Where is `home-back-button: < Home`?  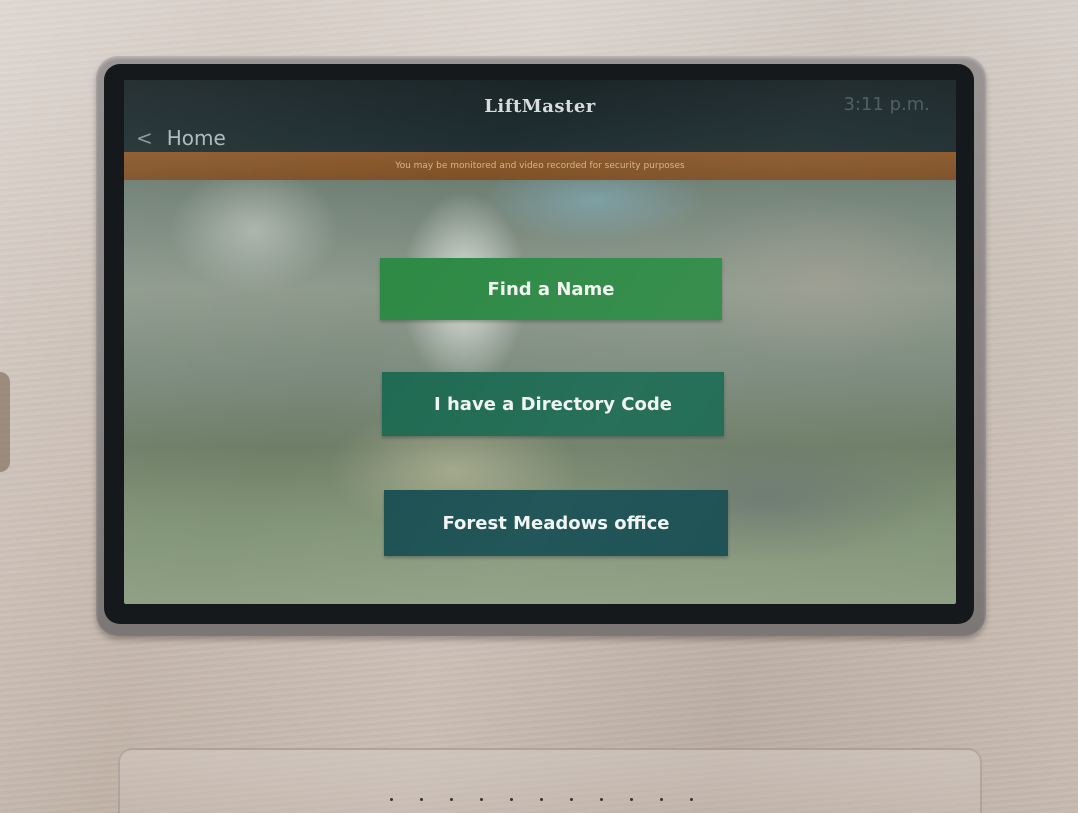
home-back-button: < Home is located at coordinates (181, 138).